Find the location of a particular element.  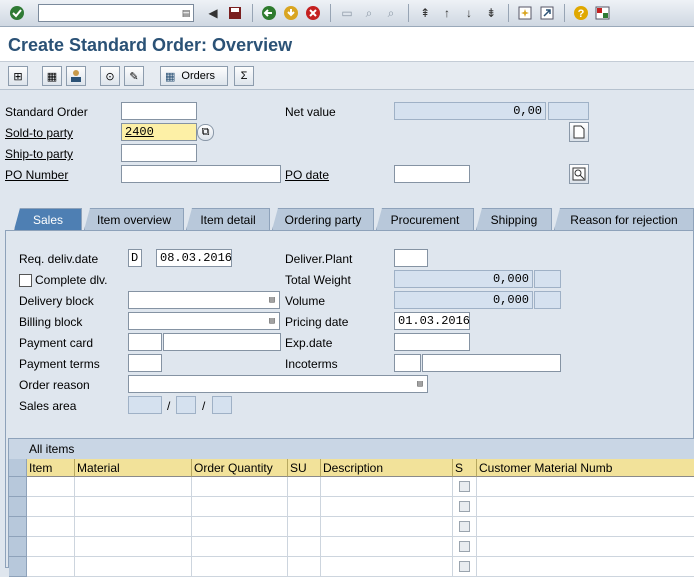

exp-date-field is located at coordinates (432, 342).